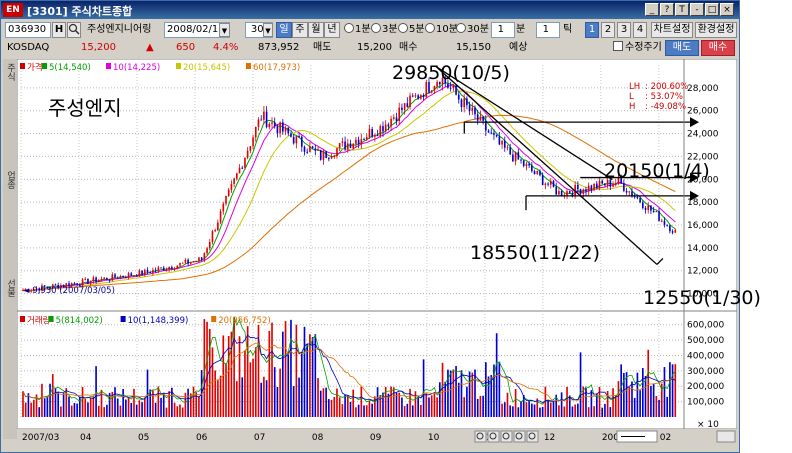 This screenshot has width=792, height=453. What do you see at coordinates (357, 30) in the screenshot?
I see `radio-1min: 1분` at bounding box center [357, 30].